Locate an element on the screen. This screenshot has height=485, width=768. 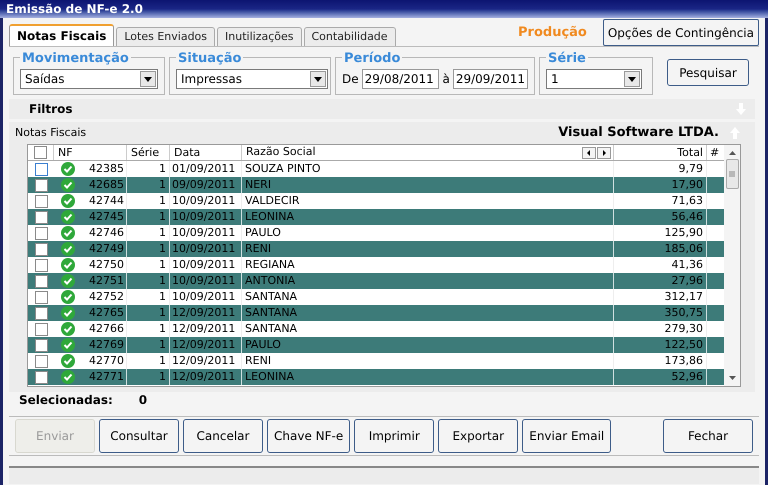
column-header: # is located at coordinates (715, 152).